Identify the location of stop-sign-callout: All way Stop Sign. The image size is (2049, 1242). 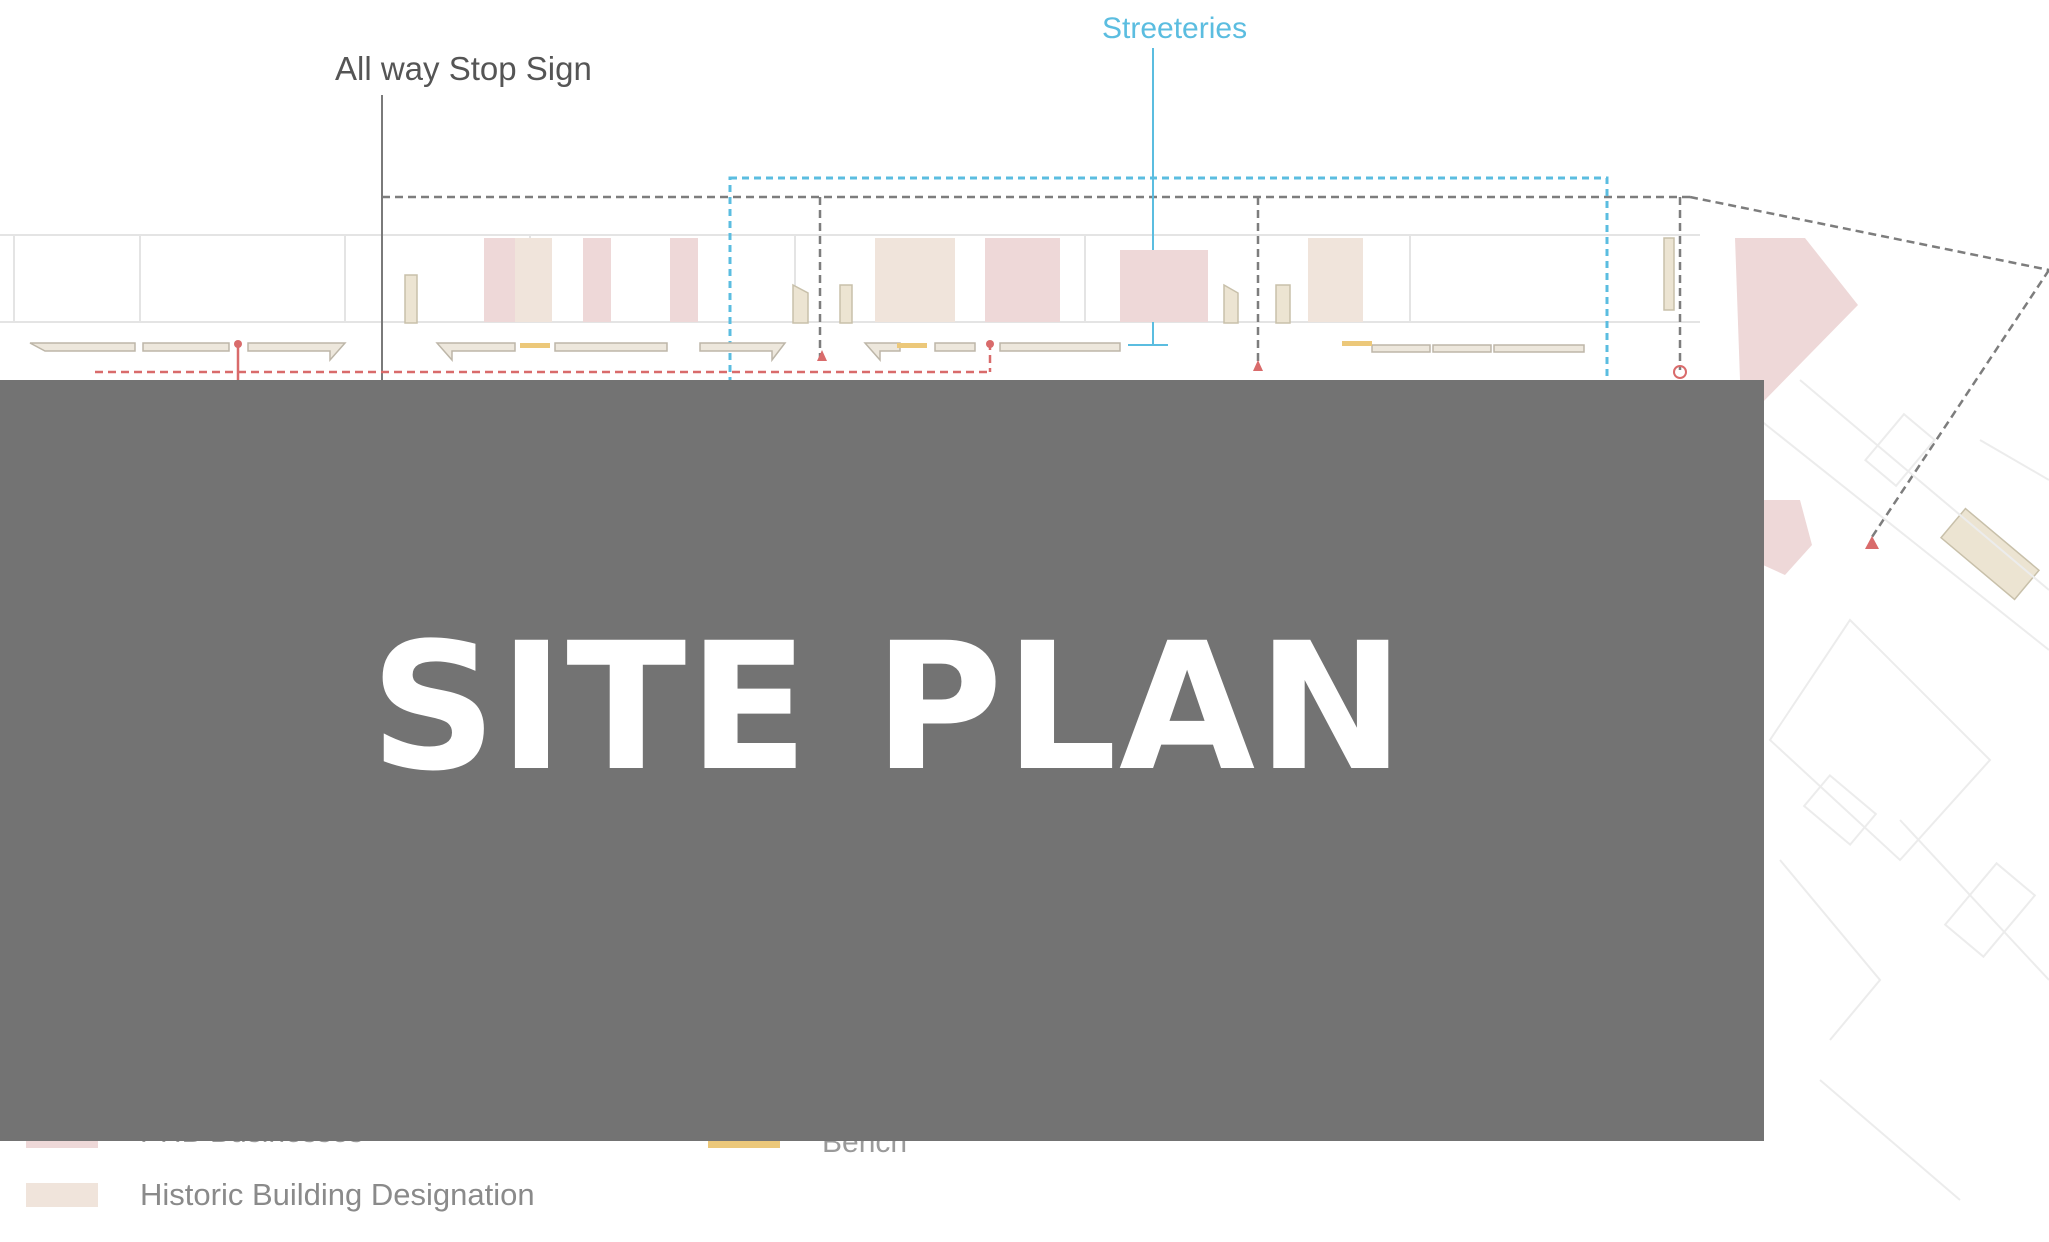
(463, 68).